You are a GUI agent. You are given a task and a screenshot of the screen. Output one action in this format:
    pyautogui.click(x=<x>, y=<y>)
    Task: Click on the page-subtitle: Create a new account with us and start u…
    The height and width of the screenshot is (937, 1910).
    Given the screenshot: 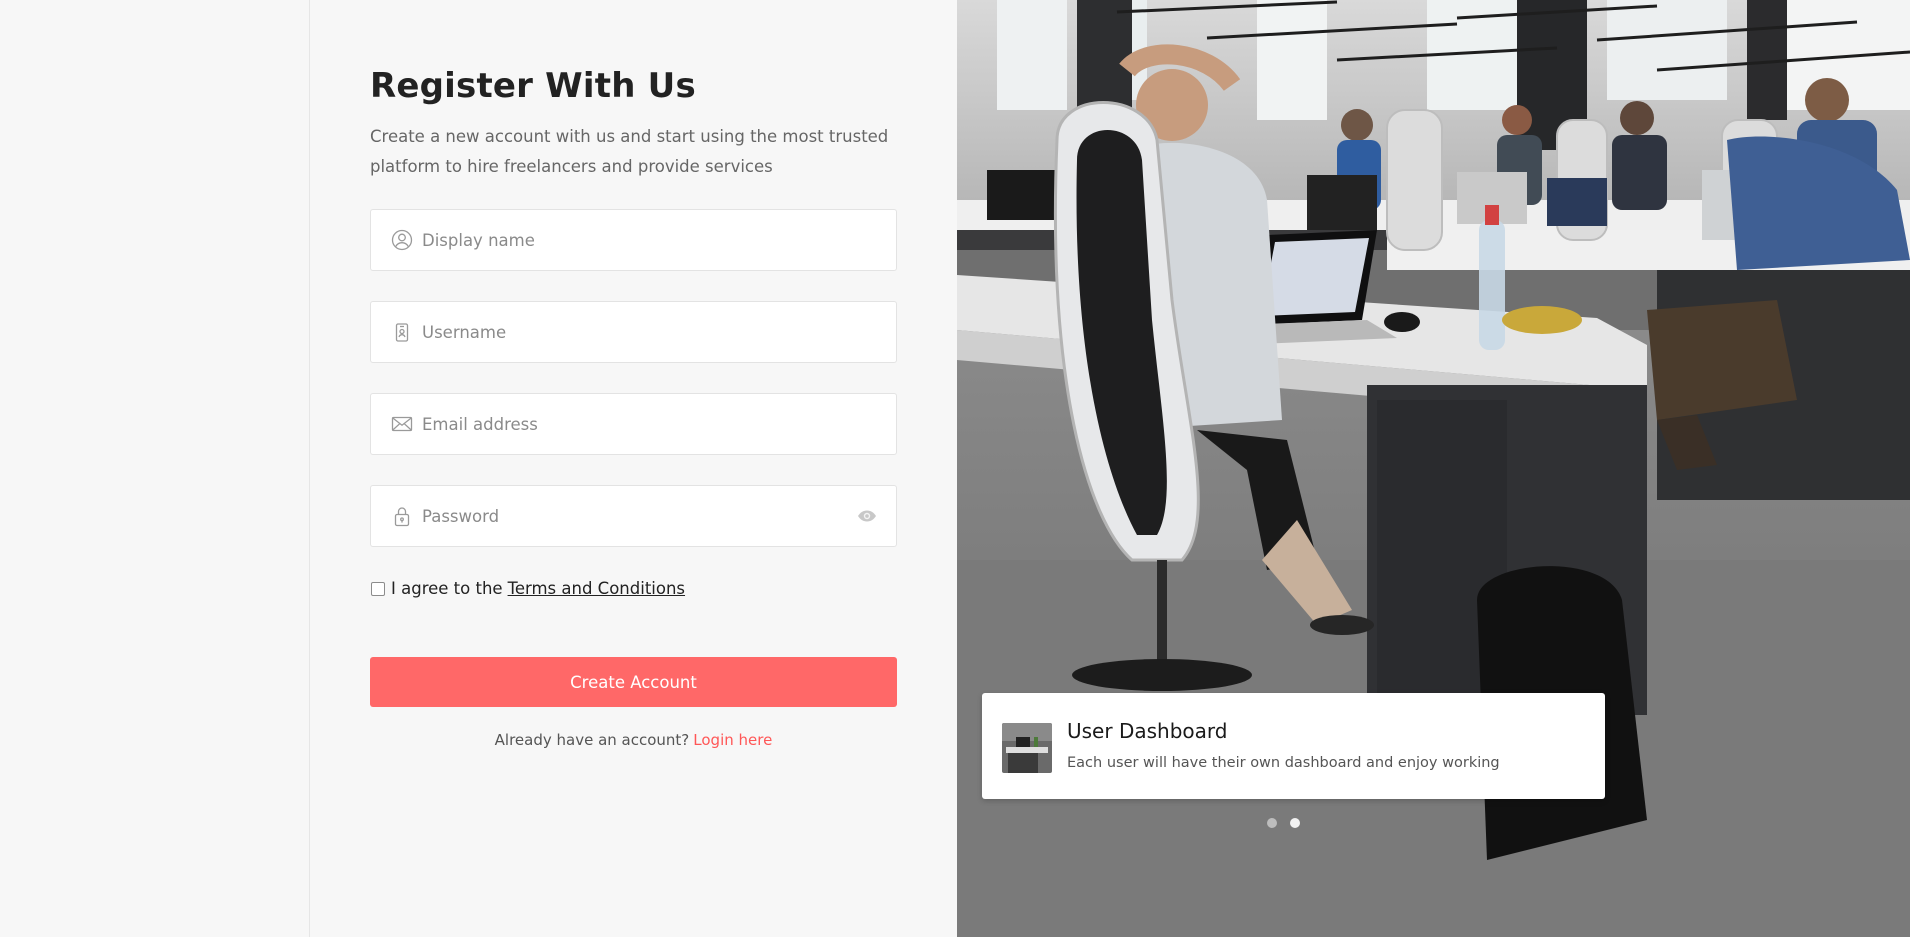 What is the action you would take?
    pyautogui.click(x=629, y=151)
    